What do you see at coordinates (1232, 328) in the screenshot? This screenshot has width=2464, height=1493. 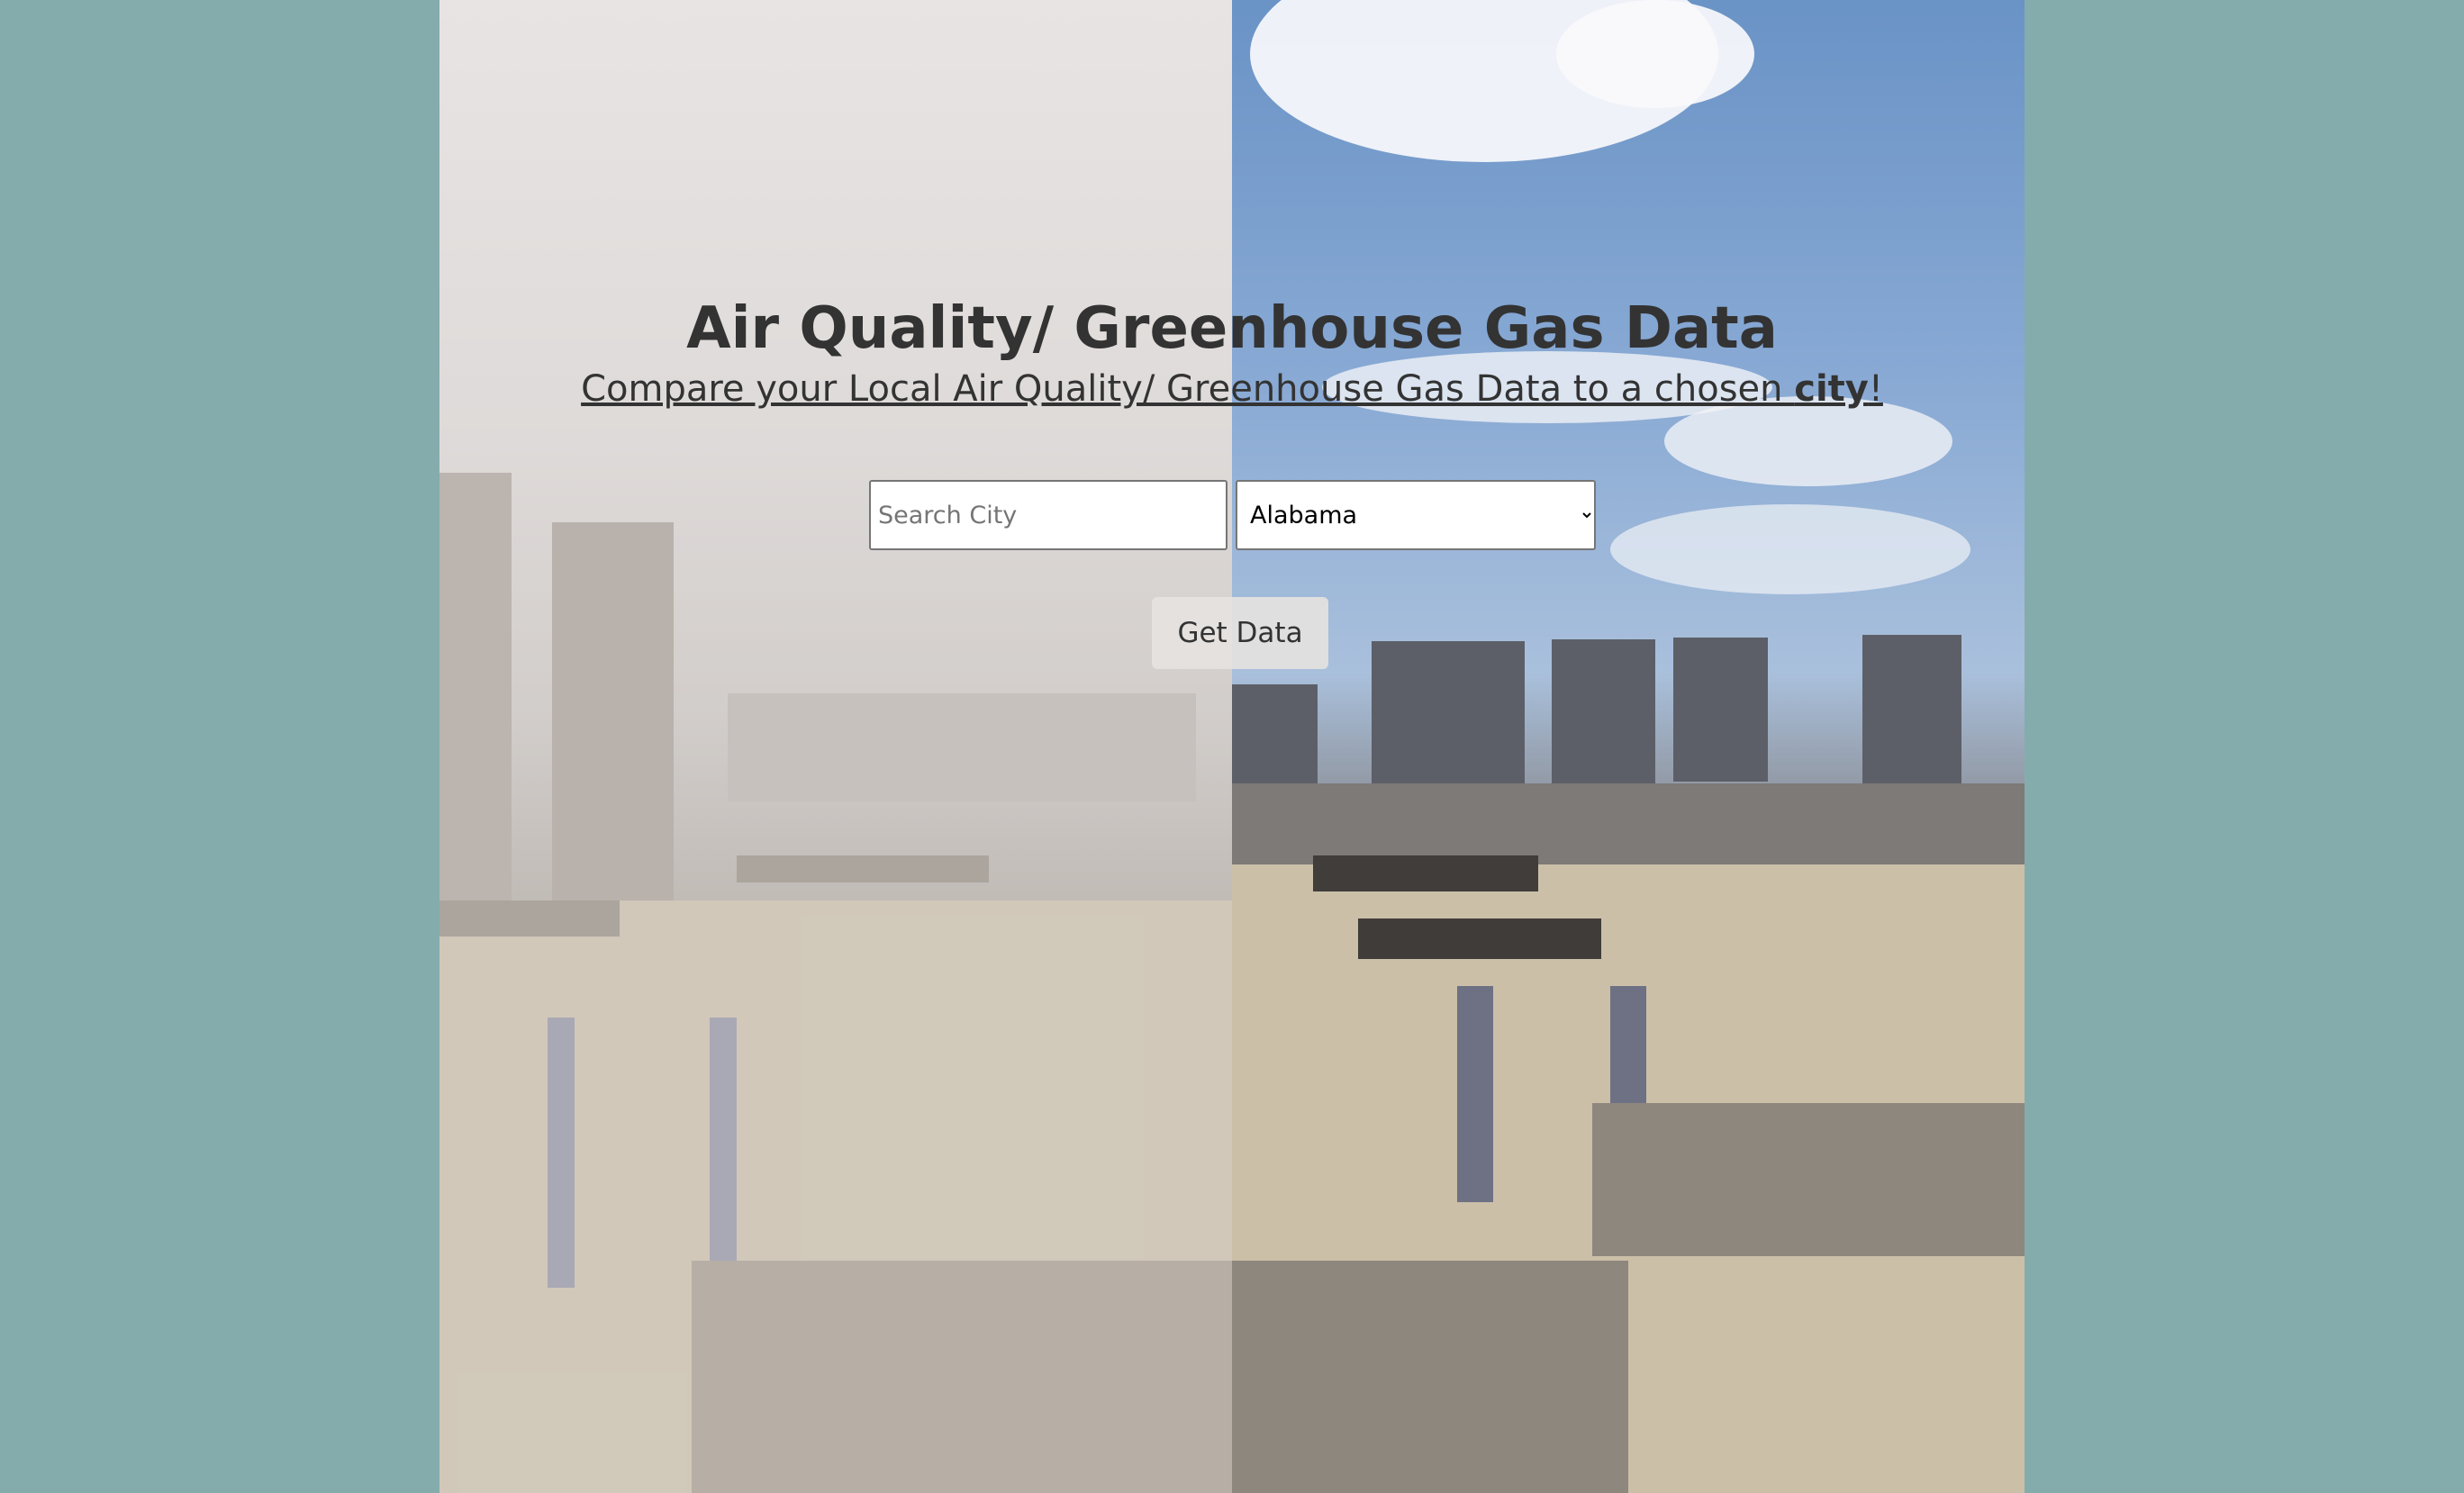 I see `page-title: Air Quality/ Greenhouse Gas Data` at bounding box center [1232, 328].